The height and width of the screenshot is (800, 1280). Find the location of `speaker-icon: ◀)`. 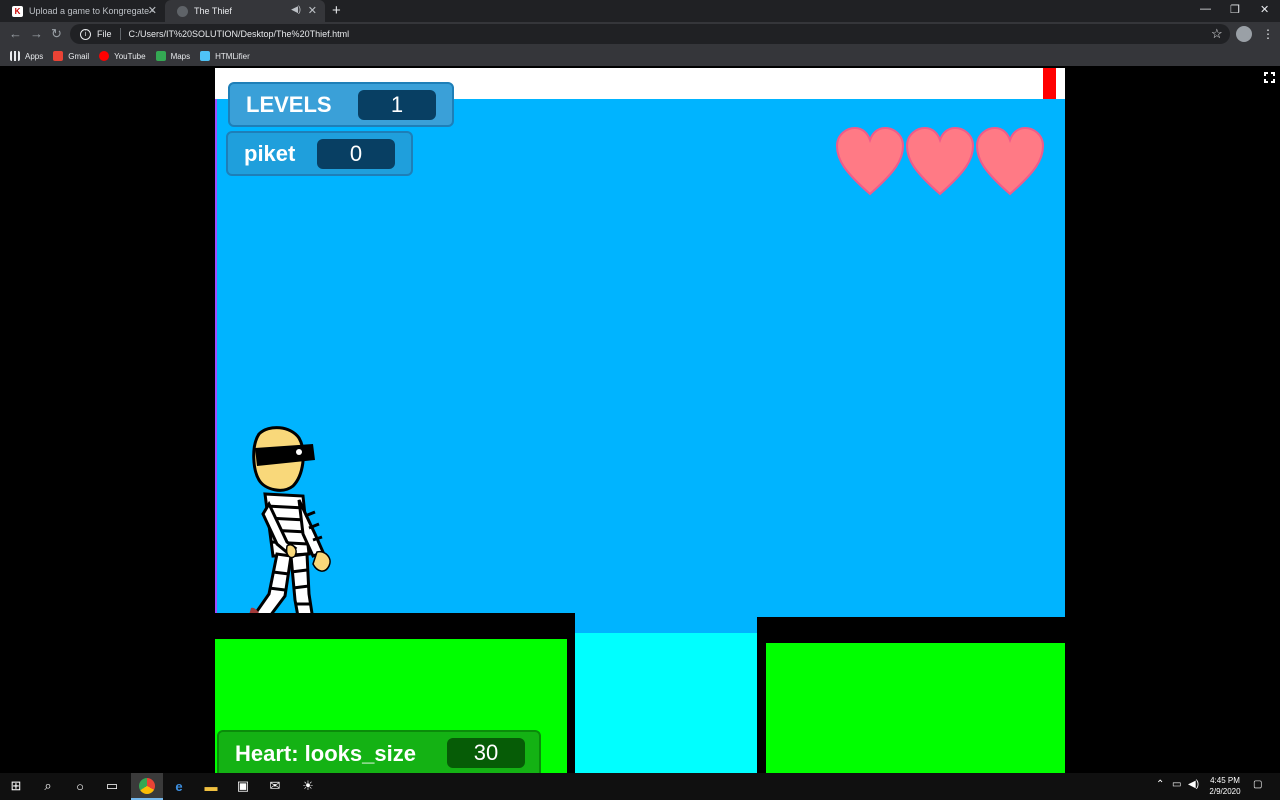

speaker-icon: ◀) is located at coordinates (296, 9).